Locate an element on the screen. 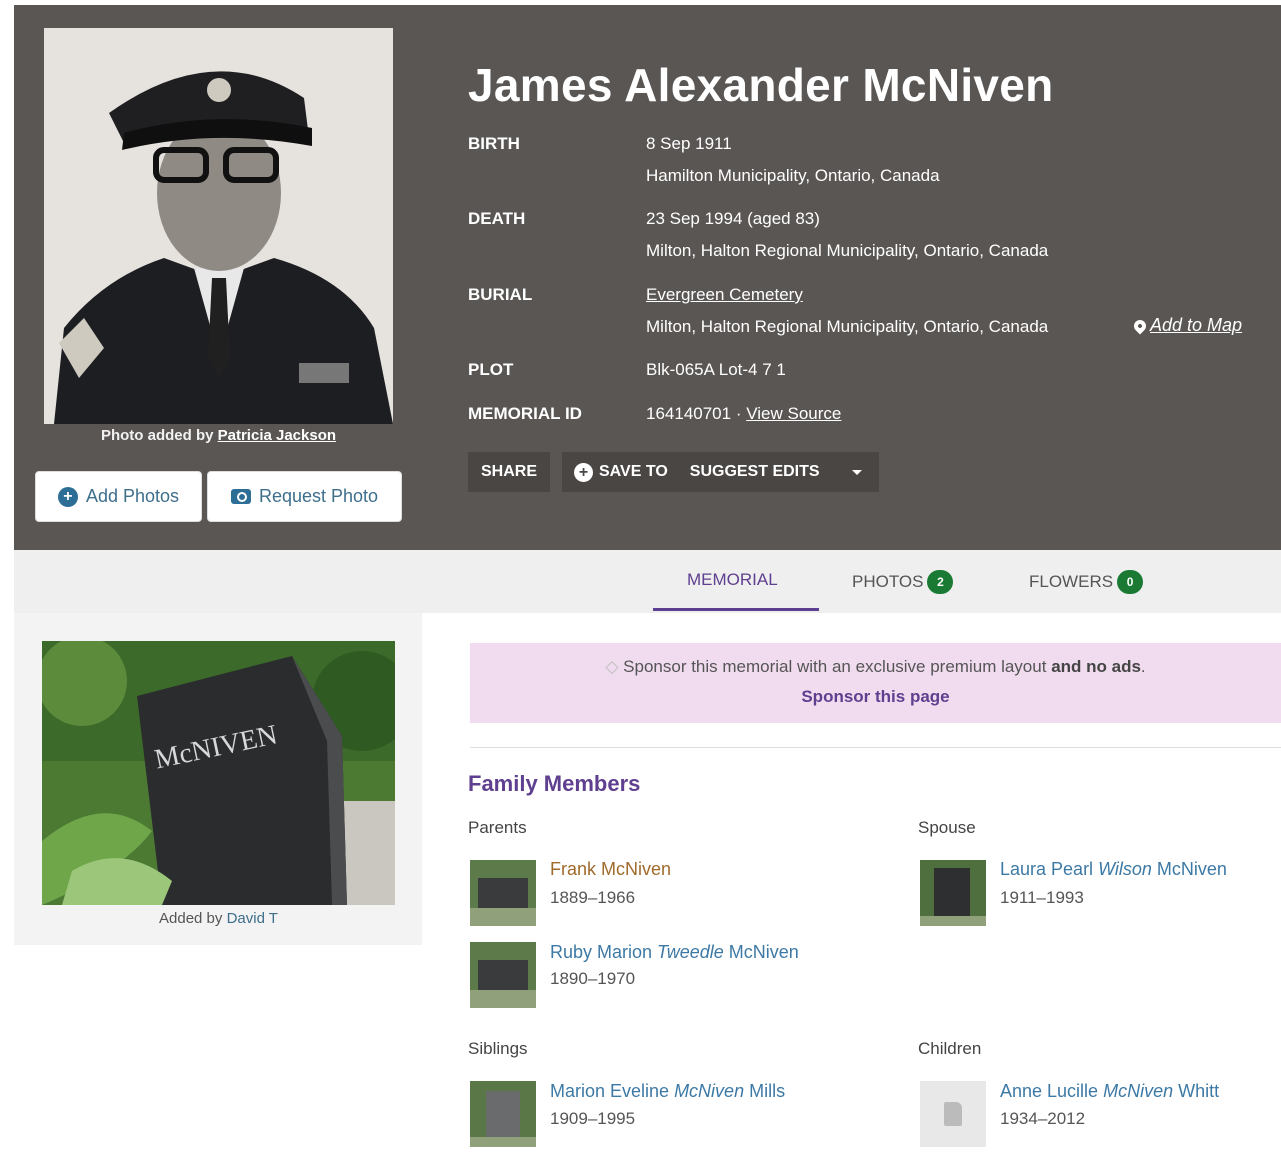  family-member-last-name: Mills is located at coordinates (765, 1091).